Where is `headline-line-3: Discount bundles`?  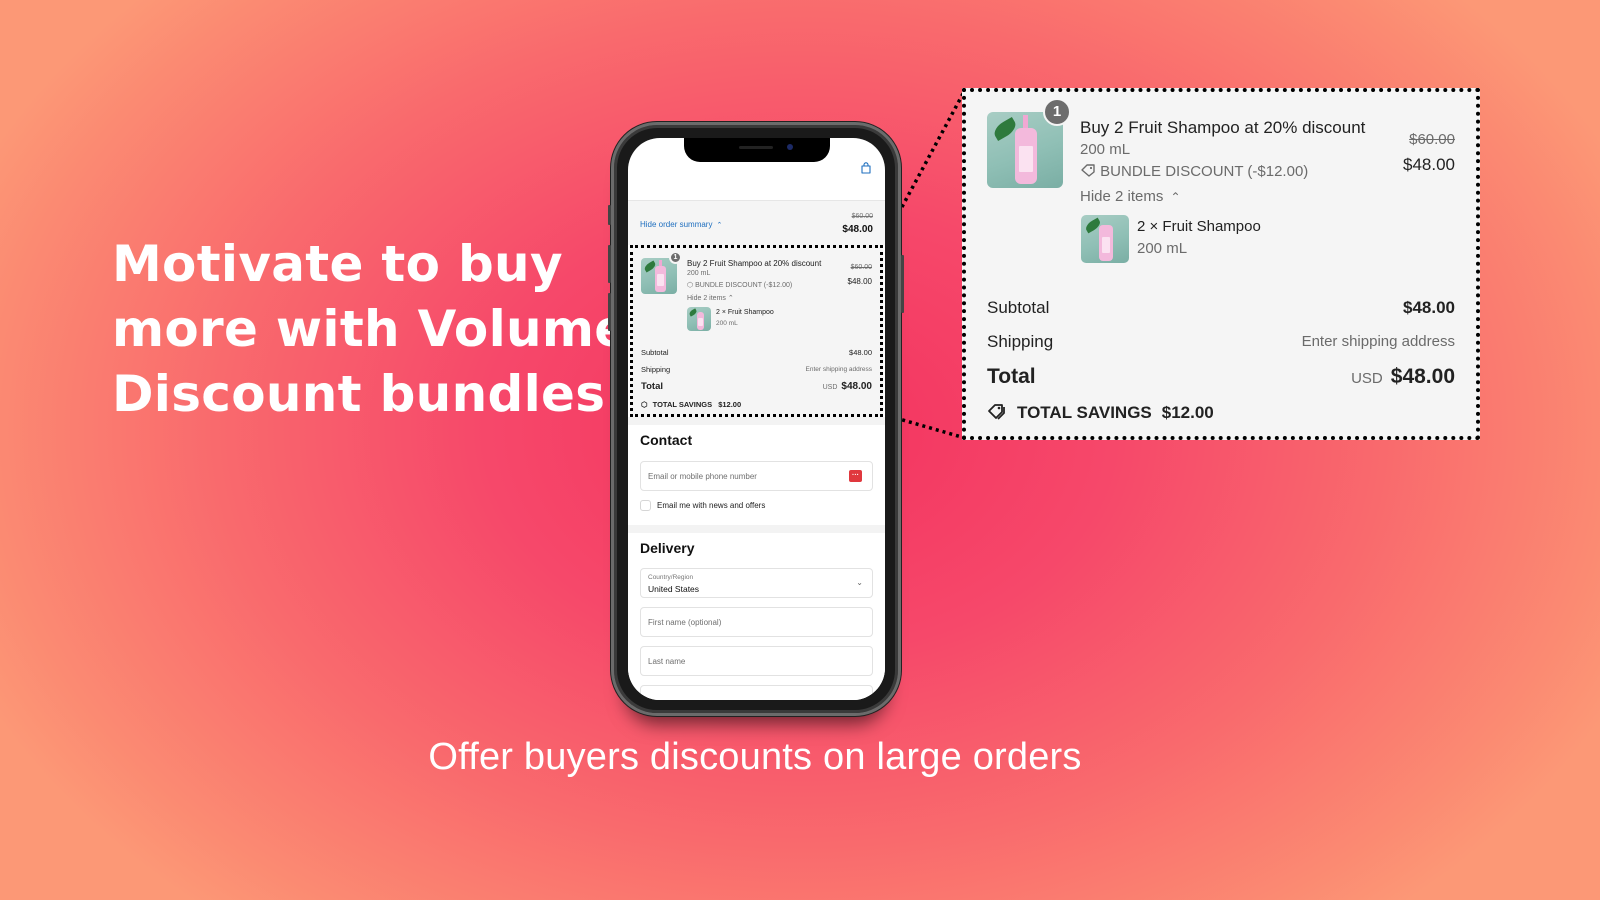
headline-line-3: Discount bundles is located at coordinates (359, 394).